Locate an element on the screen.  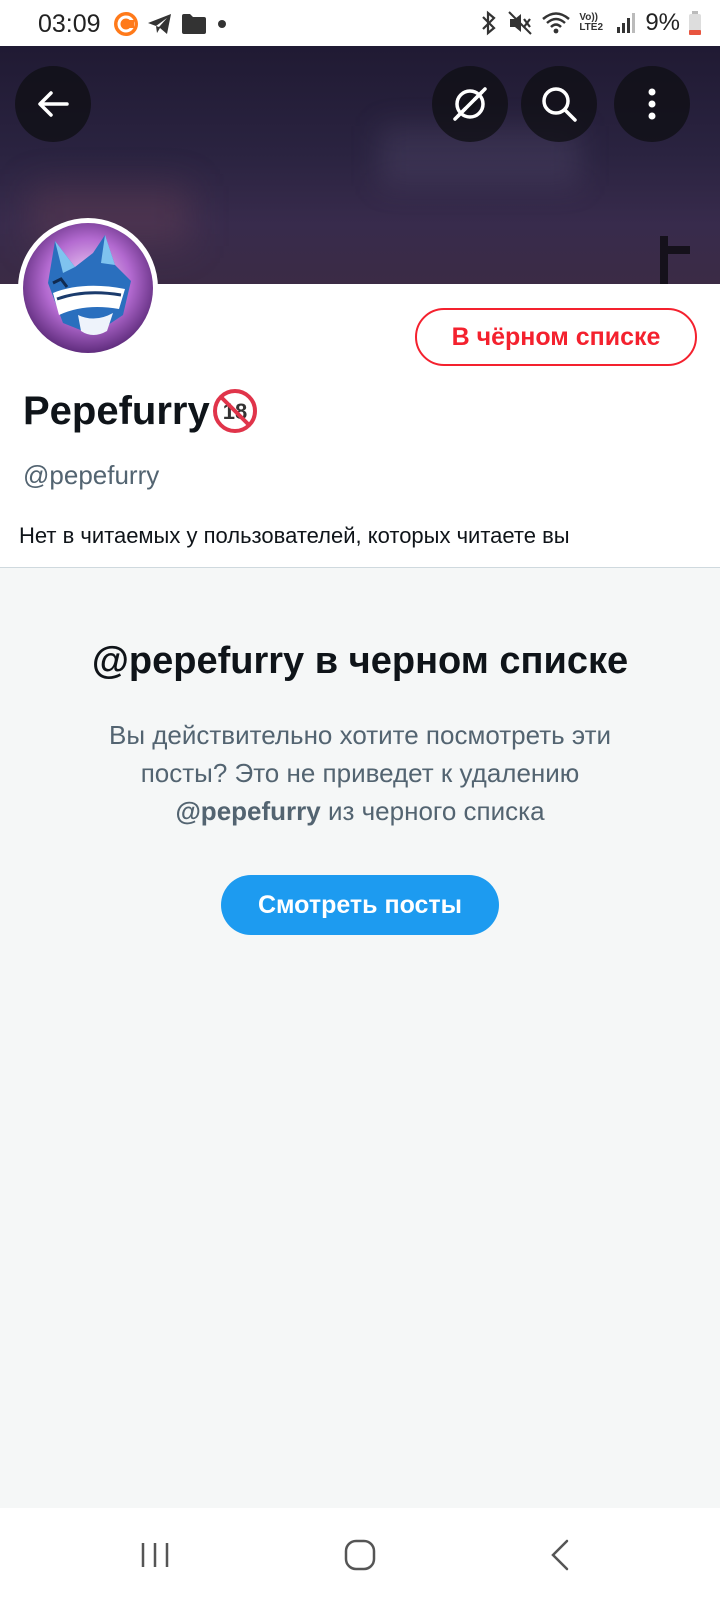
status-right-icons: Vo)) LTE2 9% is located at coordinates (590, 23).